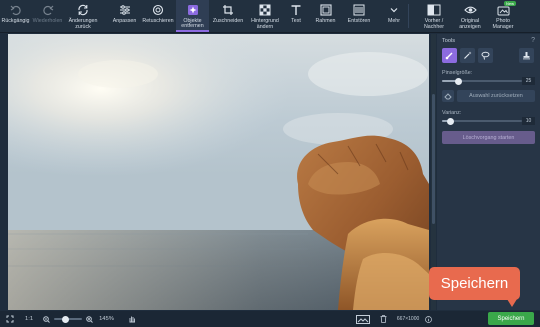  Describe the element at coordinates (394, 10) in the screenshot. I see `chevron-down-icon` at that location.